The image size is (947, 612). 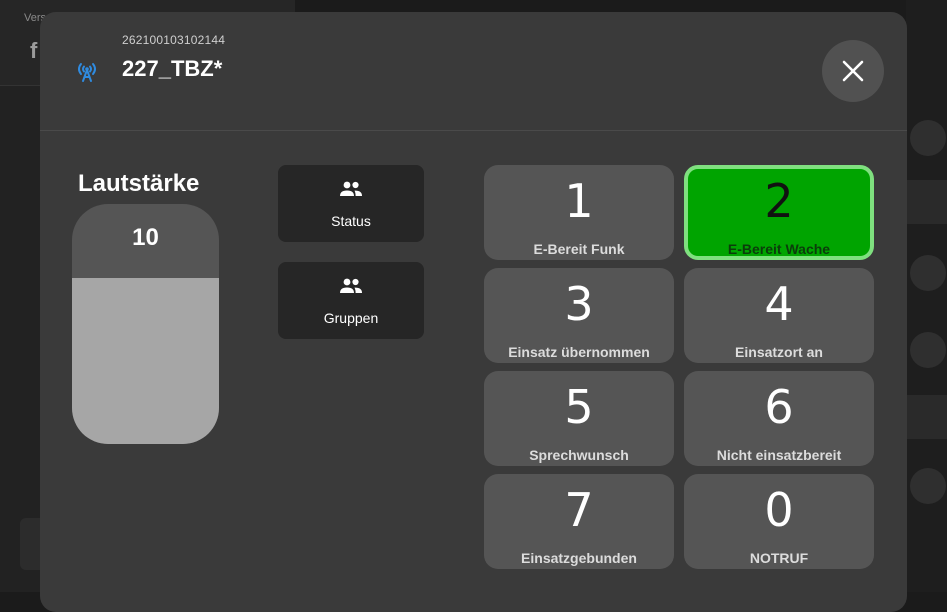 I want to click on status-key-number: 4, so click(x=779, y=304).